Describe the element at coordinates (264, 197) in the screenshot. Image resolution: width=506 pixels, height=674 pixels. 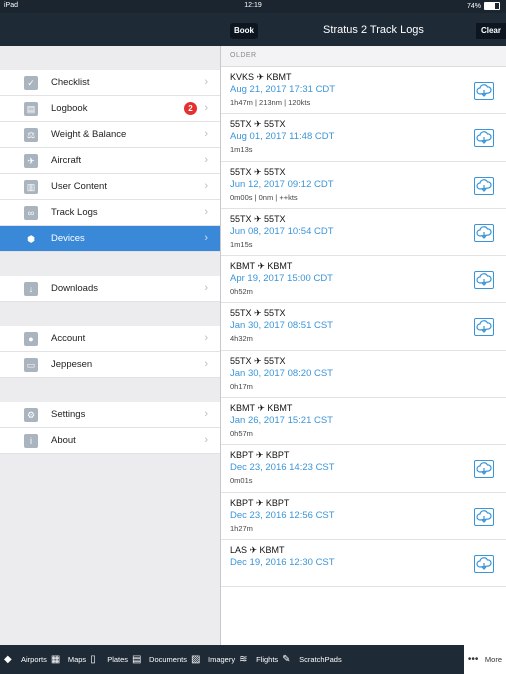
I see `stats-label: 0m00s | 0nm | ++kts` at that location.